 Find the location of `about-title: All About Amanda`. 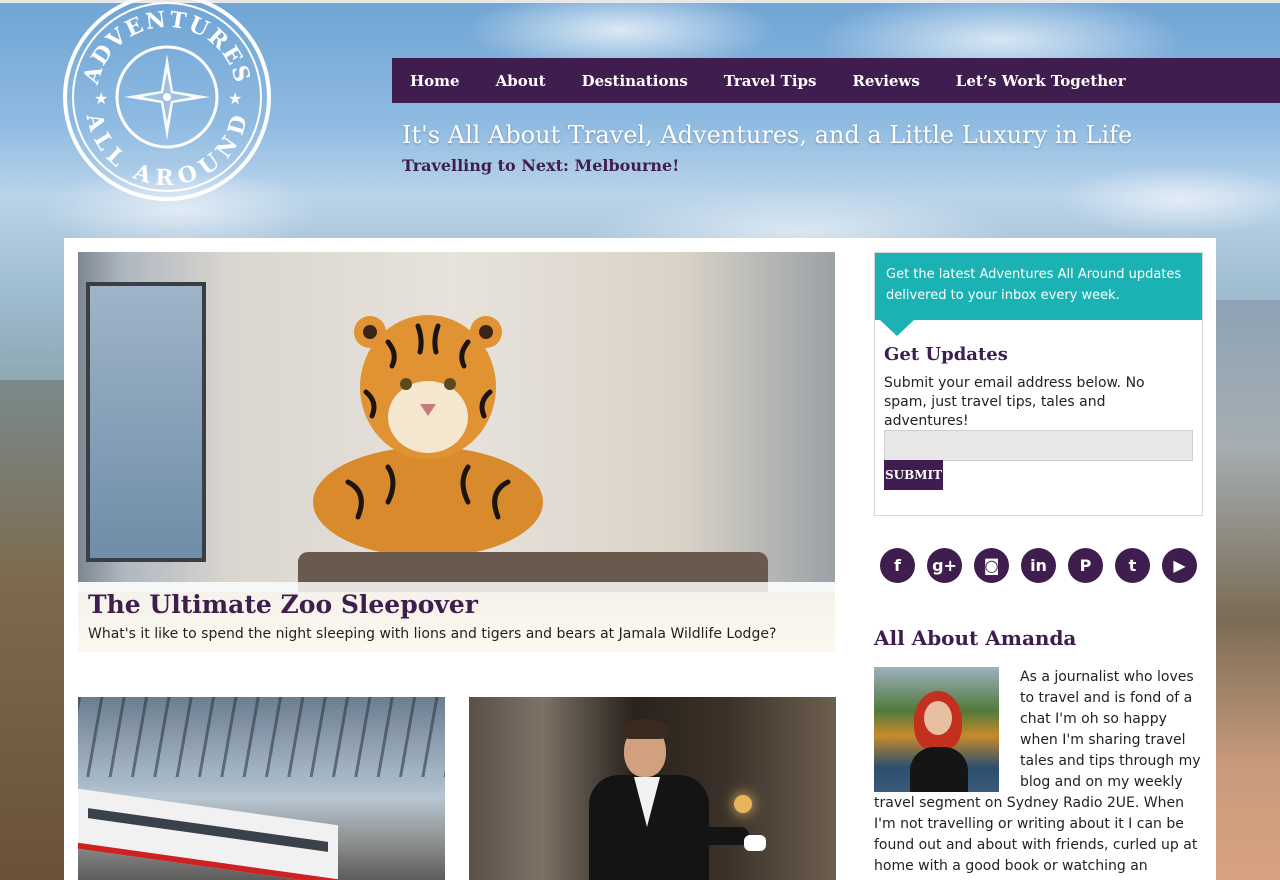

about-title: All About Amanda is located at coordinates (975, 638).